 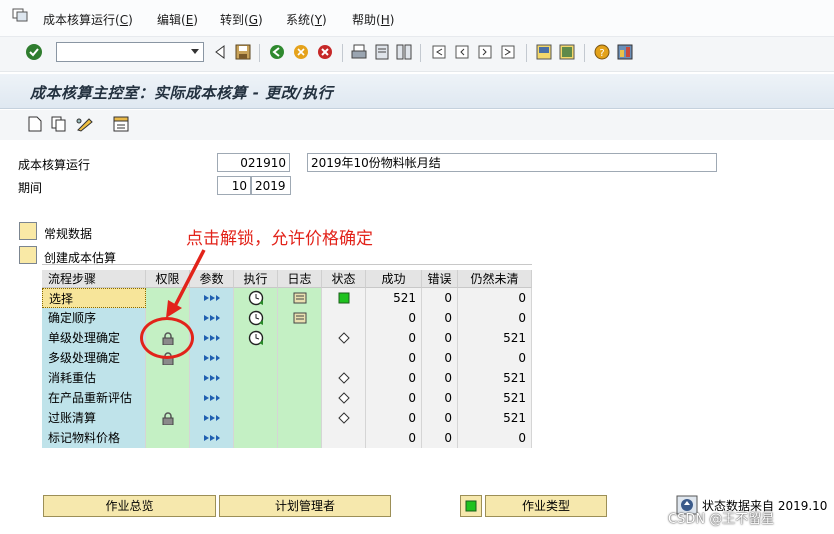 I want to click on watermark: CSDN @王不留星, so click(x=721, y=519).